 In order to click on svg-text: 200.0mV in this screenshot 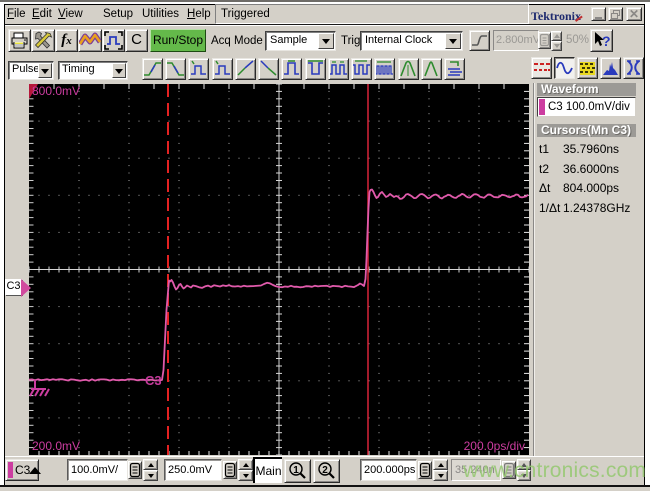, I will do `click(56, 446)`.